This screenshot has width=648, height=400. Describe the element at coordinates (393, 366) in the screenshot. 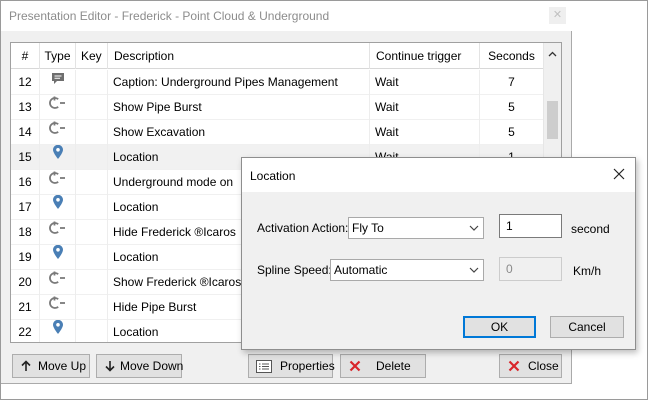

I see `delete-label: Delete` at that location.